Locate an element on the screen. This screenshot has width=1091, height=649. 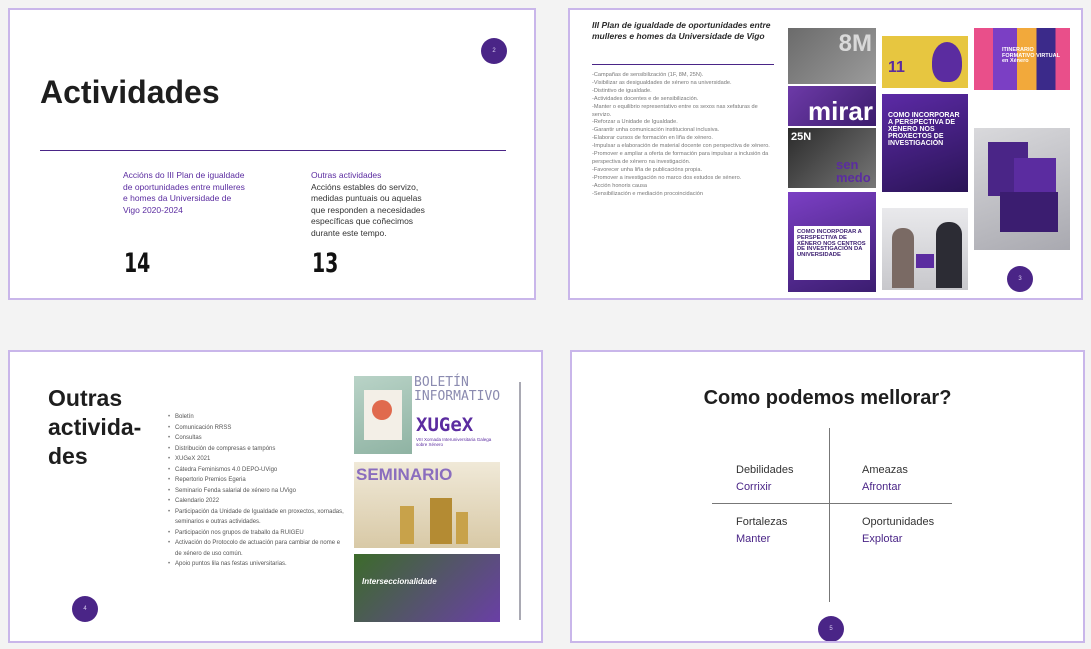
xugex-logo-text: XUGeX is located at coordinates (445, 425).